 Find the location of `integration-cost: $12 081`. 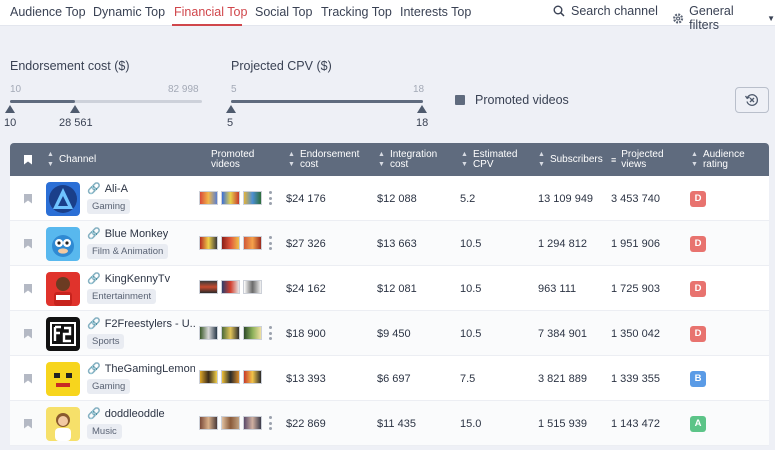

integration-cost: $12 081 is located at coordinates (397, 288).